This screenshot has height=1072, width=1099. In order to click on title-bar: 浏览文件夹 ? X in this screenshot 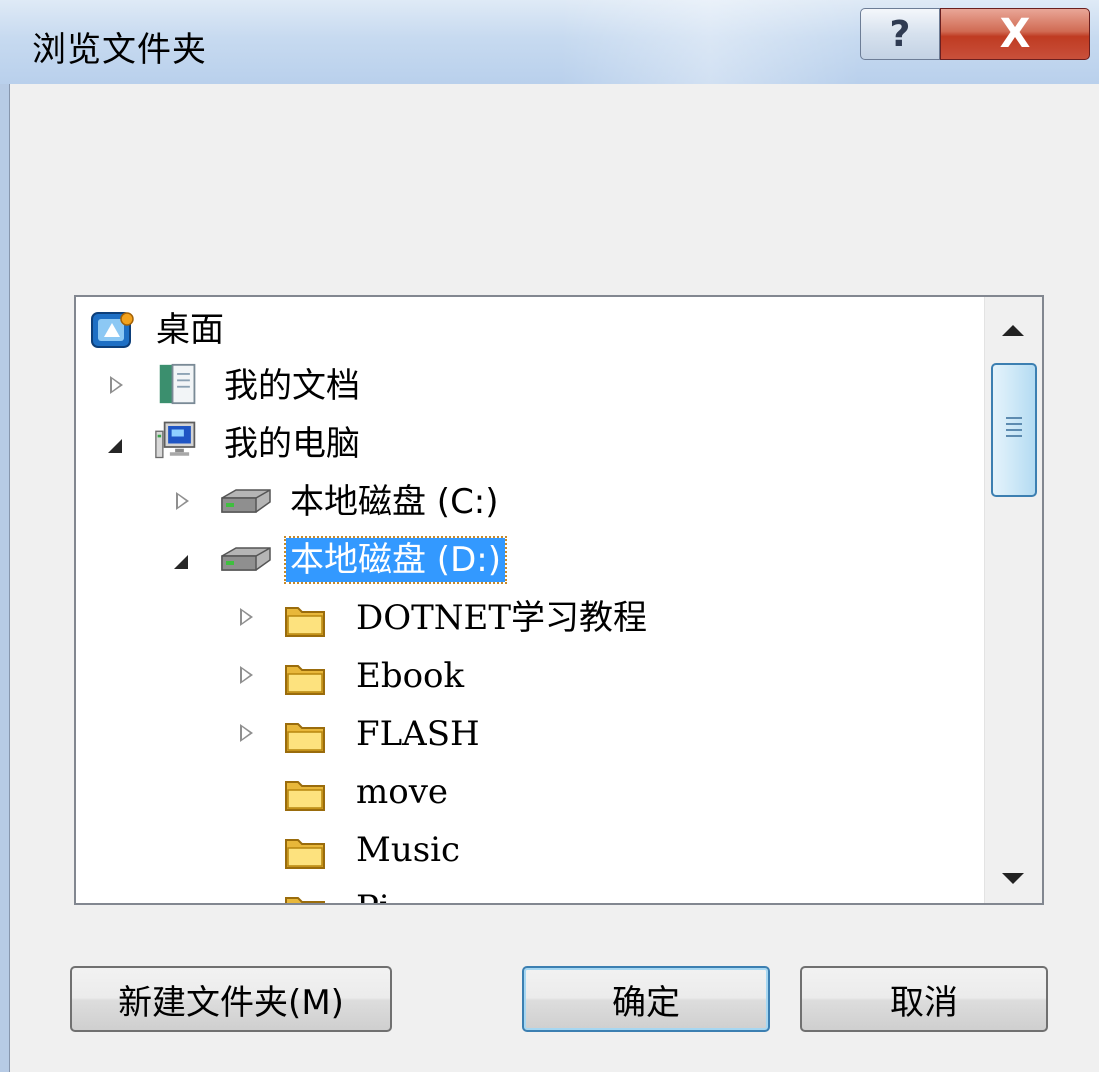, I will do `click(549, 42)`.